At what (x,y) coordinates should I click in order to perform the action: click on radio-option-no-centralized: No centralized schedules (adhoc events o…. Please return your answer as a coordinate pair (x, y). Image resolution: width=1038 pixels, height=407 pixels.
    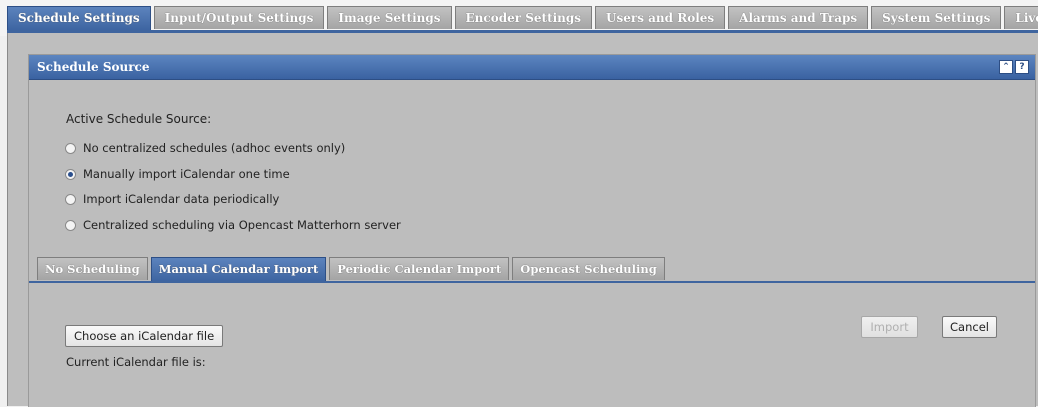
    Looking at the image, I should click on (205, 148).